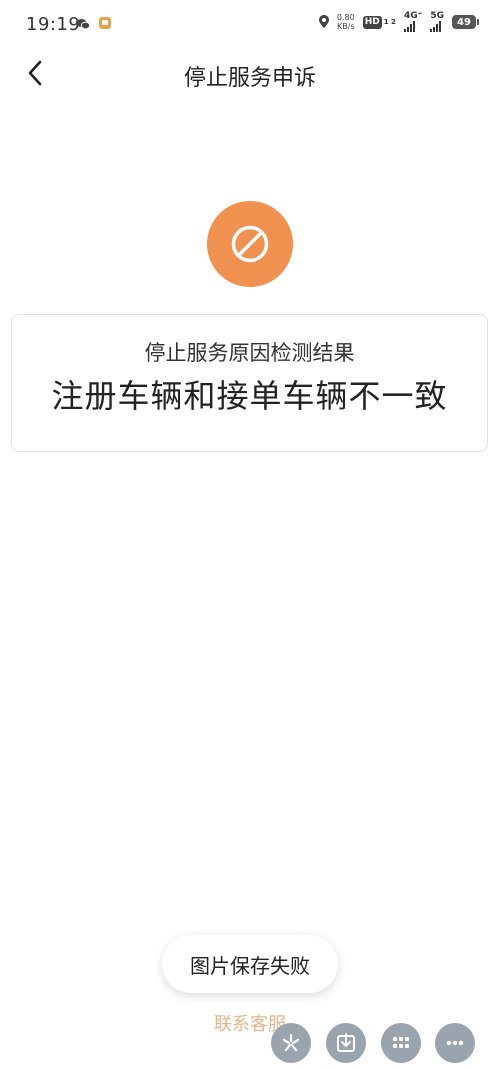 The height and width of the screenshot is (1069, 500). I want to click on page-title: 停止服务申诉, so click(249, 78).